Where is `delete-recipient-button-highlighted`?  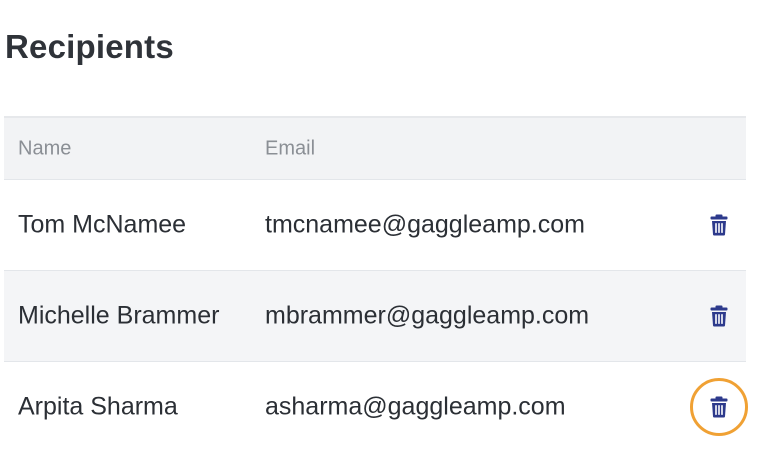
delete-recipient-button-highlighted is located at coordinates (719, 407).